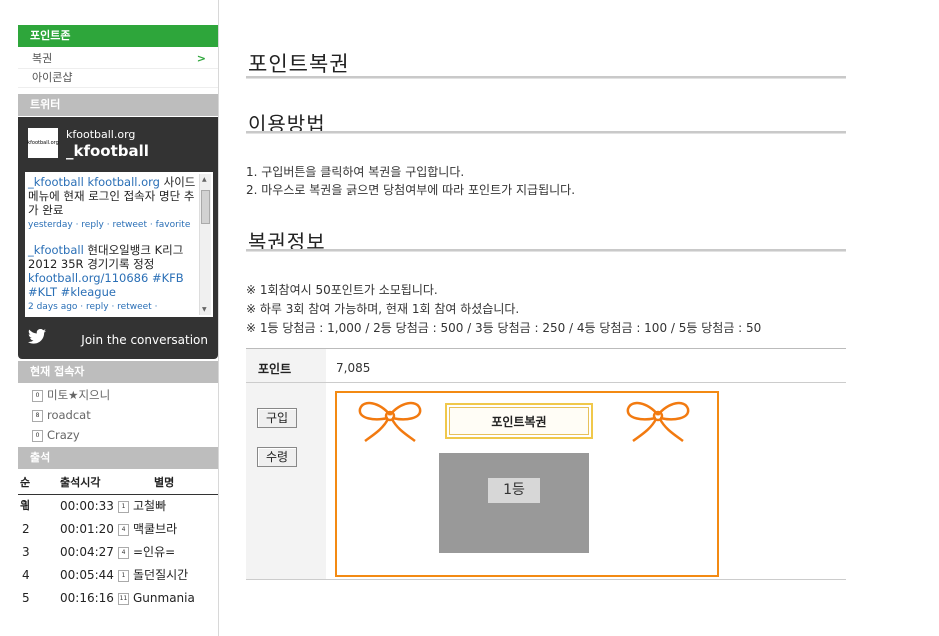  I want to click on table-row: 1 00:00:33 1 고철빠, so click(118, 506).